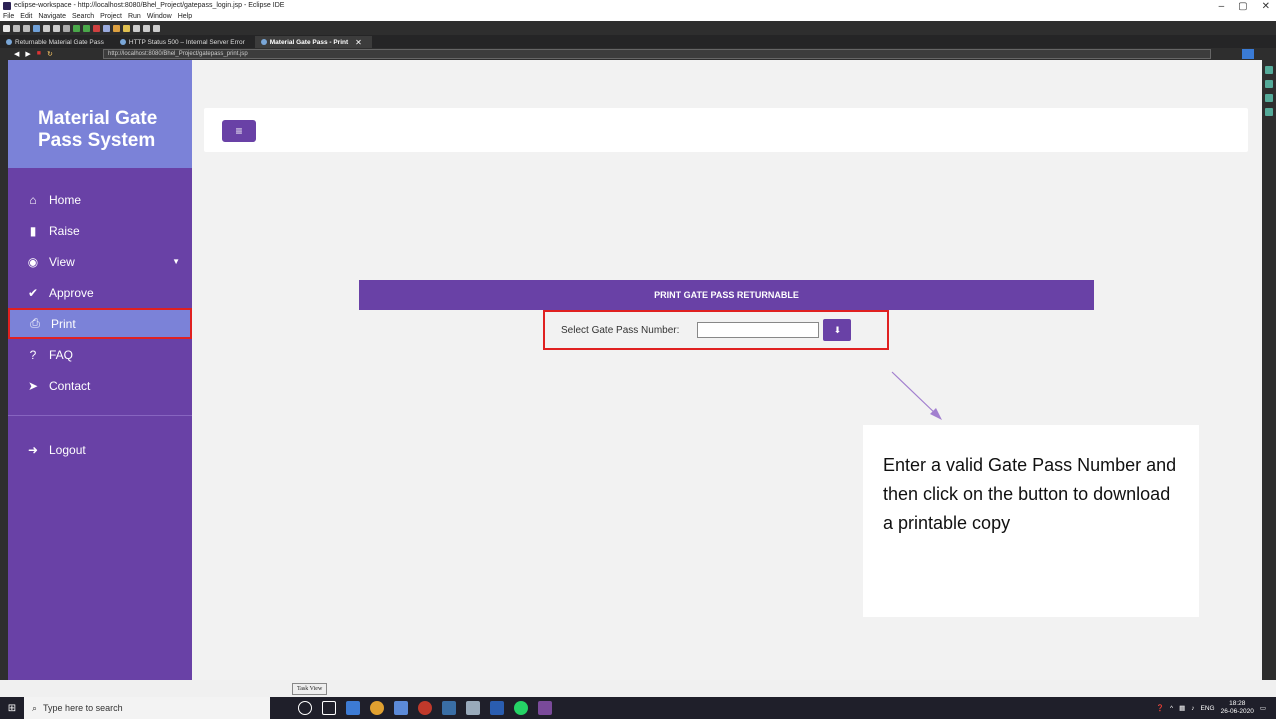 The image size is (1276, 719). I want to click on sidebar-item-label: Home, so click(65, 199).